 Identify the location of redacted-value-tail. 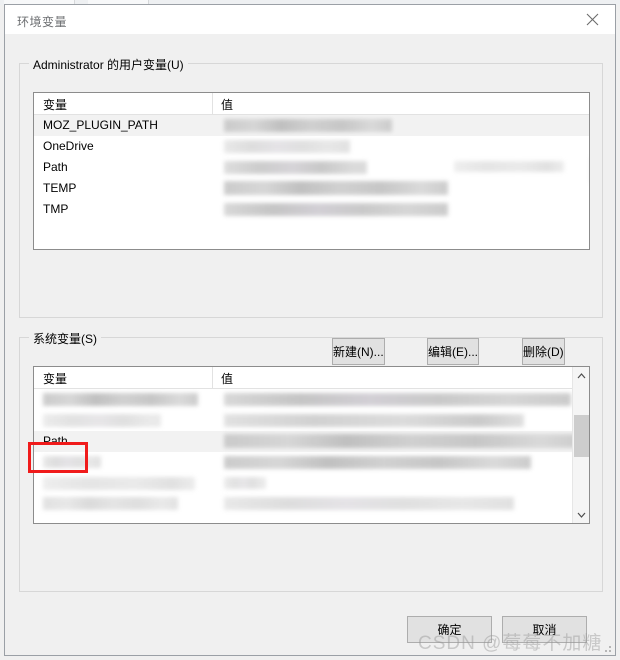
(509, 166).